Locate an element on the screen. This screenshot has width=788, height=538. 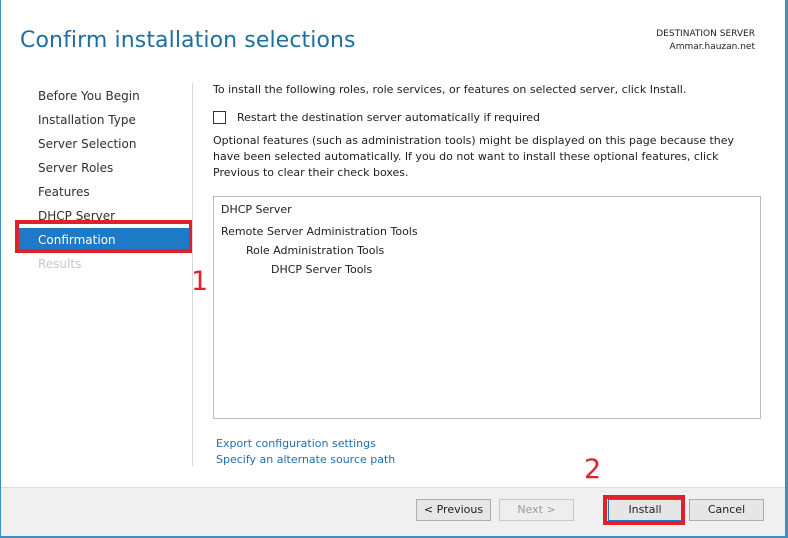
annotation-marker-1: 1 is located at coordinates (200, 281).